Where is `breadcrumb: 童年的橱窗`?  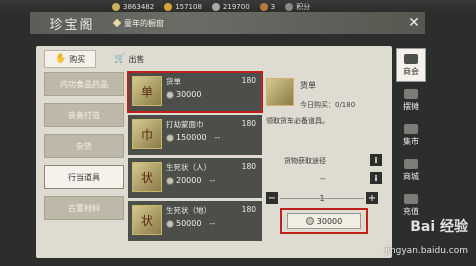
breadcrumb: 童年的橱窗 is located at coordinates (138, 23).